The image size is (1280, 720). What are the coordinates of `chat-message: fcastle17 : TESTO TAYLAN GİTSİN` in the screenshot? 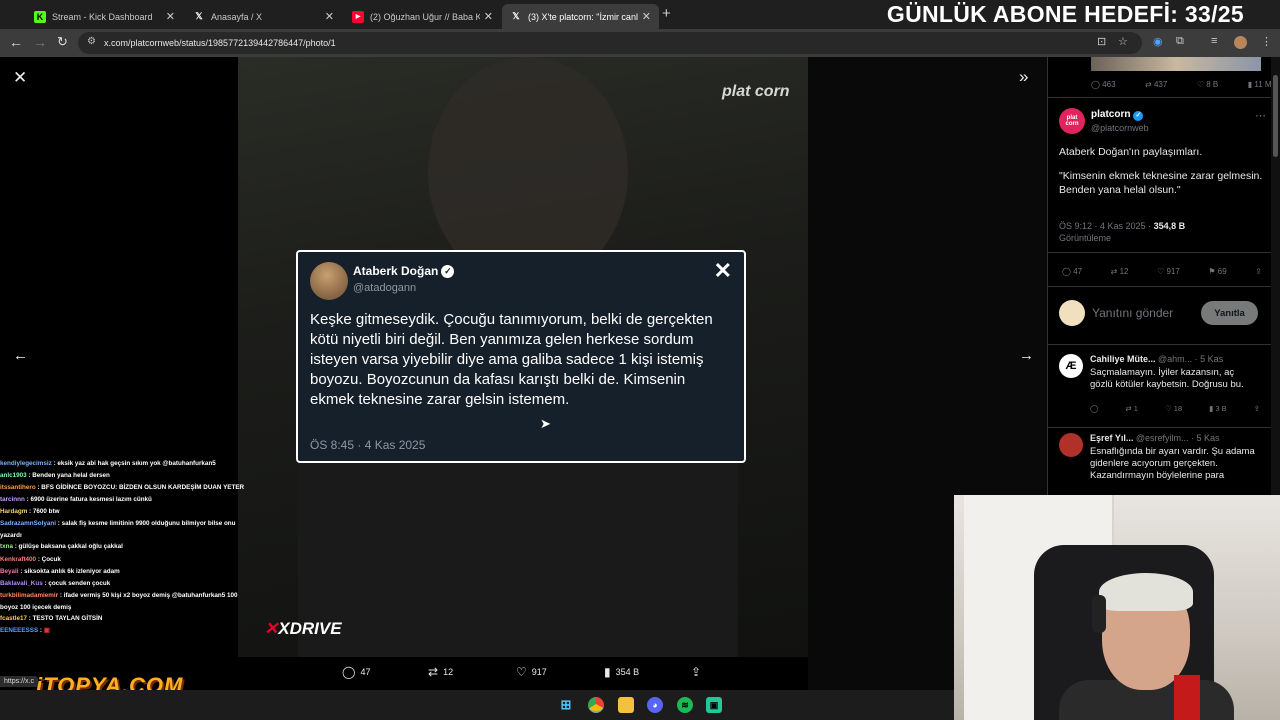 It's located at (128, 619).